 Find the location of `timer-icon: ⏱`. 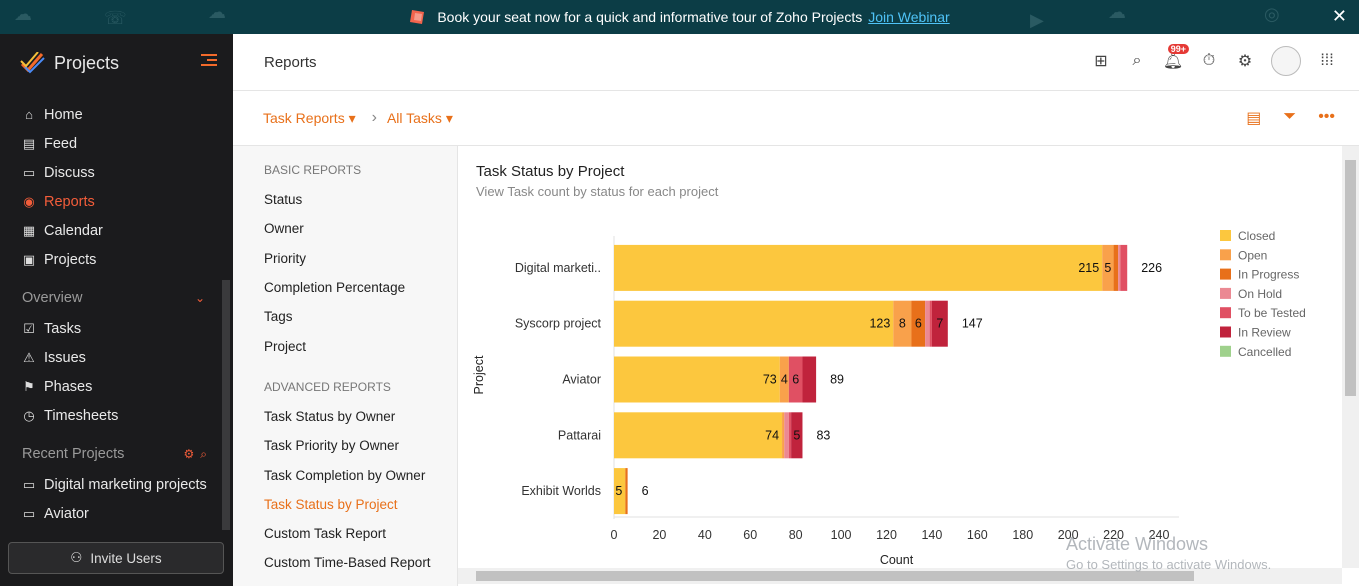

timer-icon: ⏱ is located at coordinates (1209, 61).